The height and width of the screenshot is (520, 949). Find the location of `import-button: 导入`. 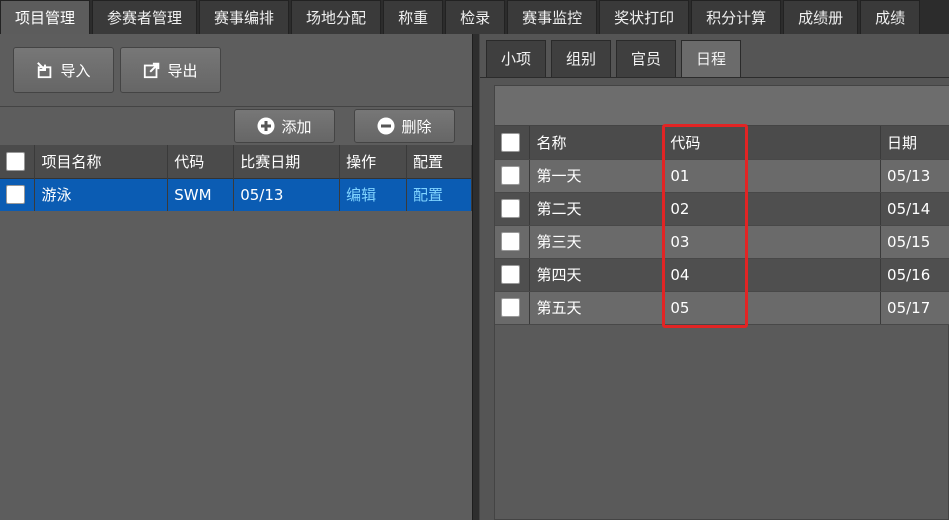

import-button: 导入 is located at coordinates (63, 70).